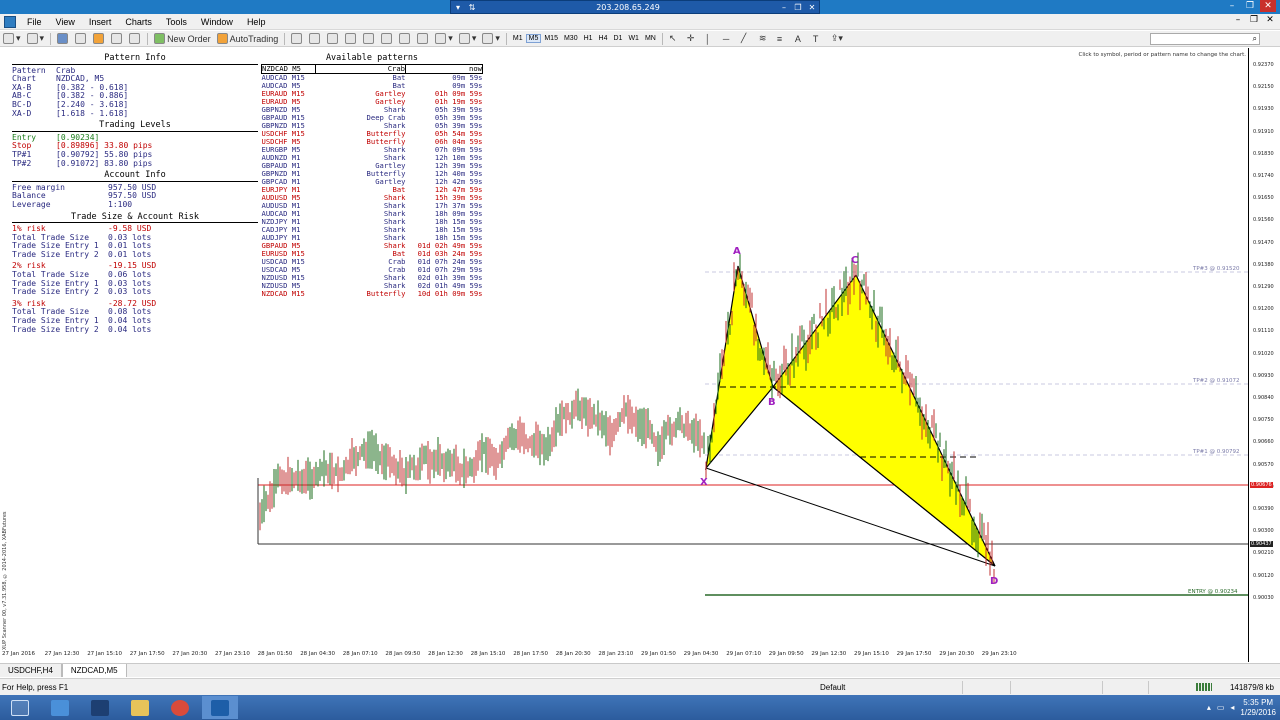 The image size is (1280, 720). Describe the element at coordinates (135, 38) in the screenshot. I see `strategy-tester-icon` at that location.